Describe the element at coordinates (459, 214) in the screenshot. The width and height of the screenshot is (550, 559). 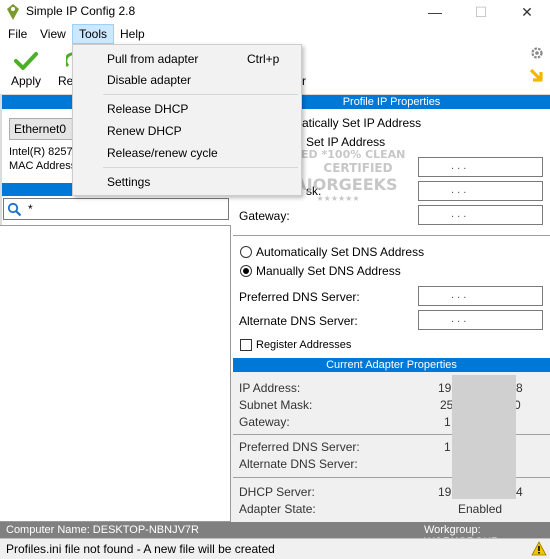
I see `gateway-dots: . . .` at that location.